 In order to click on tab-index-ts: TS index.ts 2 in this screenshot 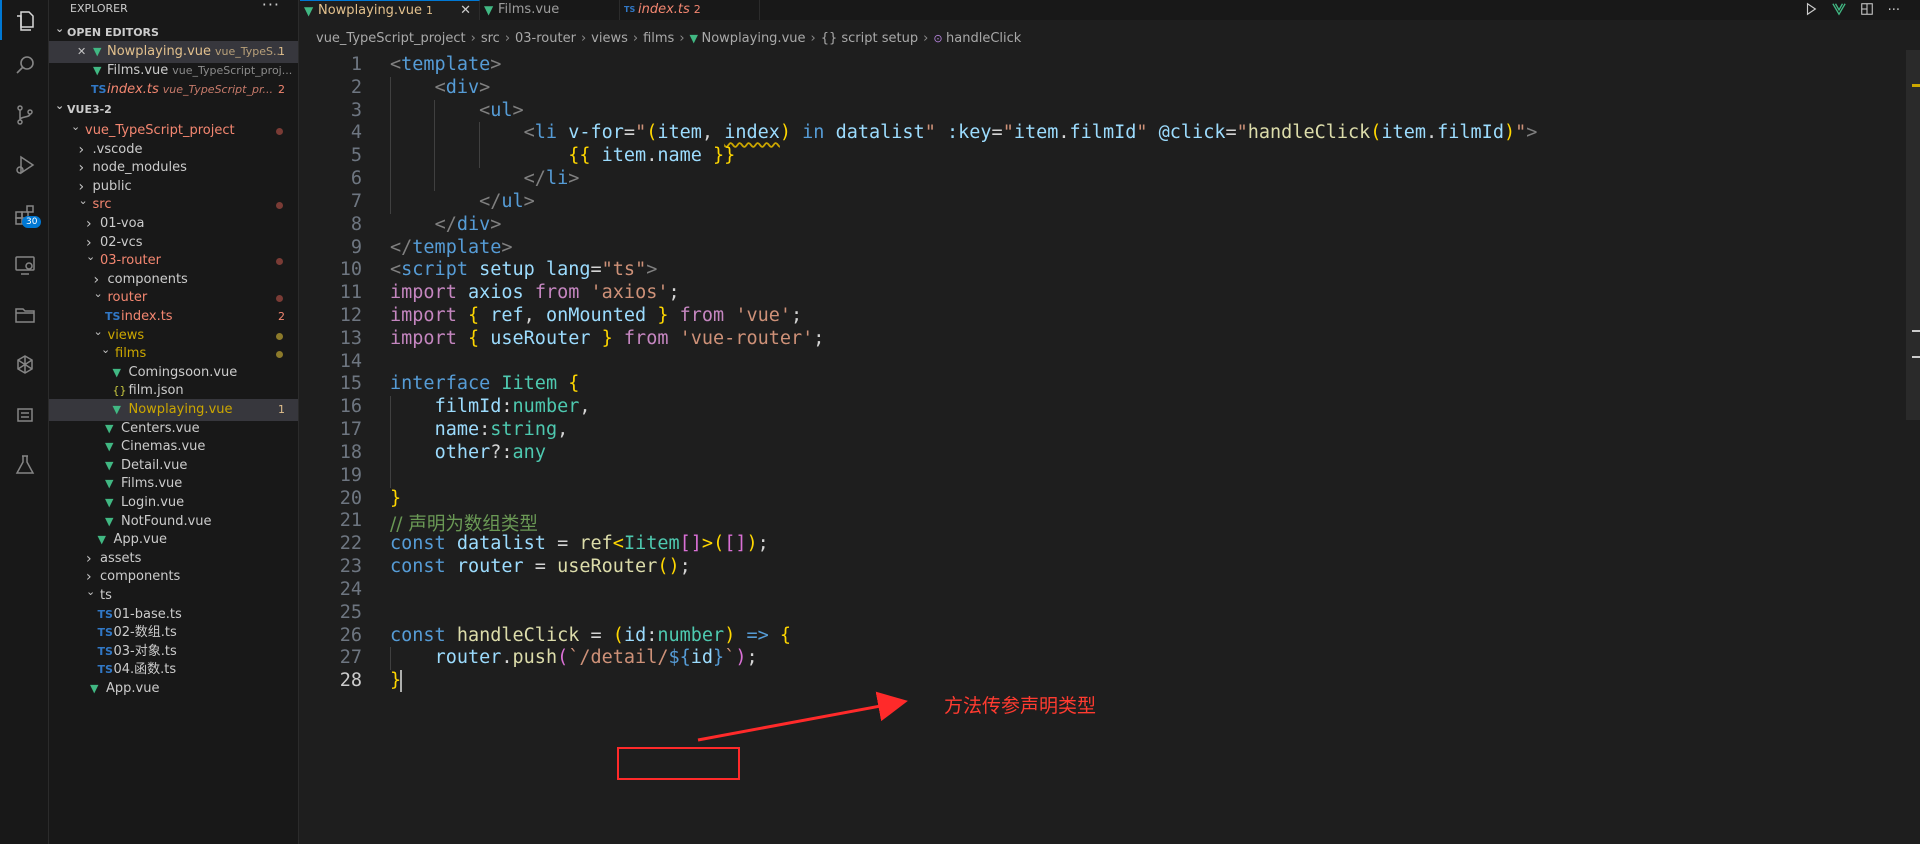, I will do `click(690, 10)`.